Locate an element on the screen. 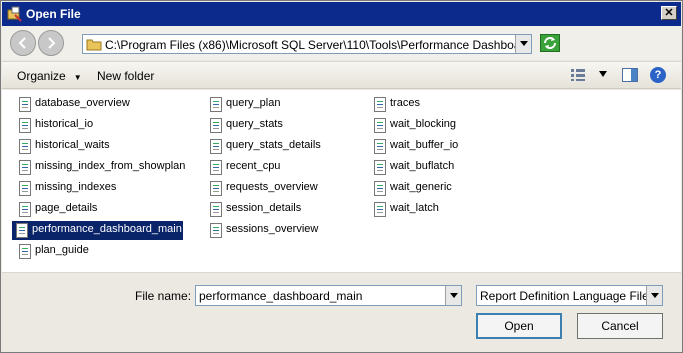 The width and height of the screenshot is (683, 353). file-name: query_stats is located at coordinates (254, 124).